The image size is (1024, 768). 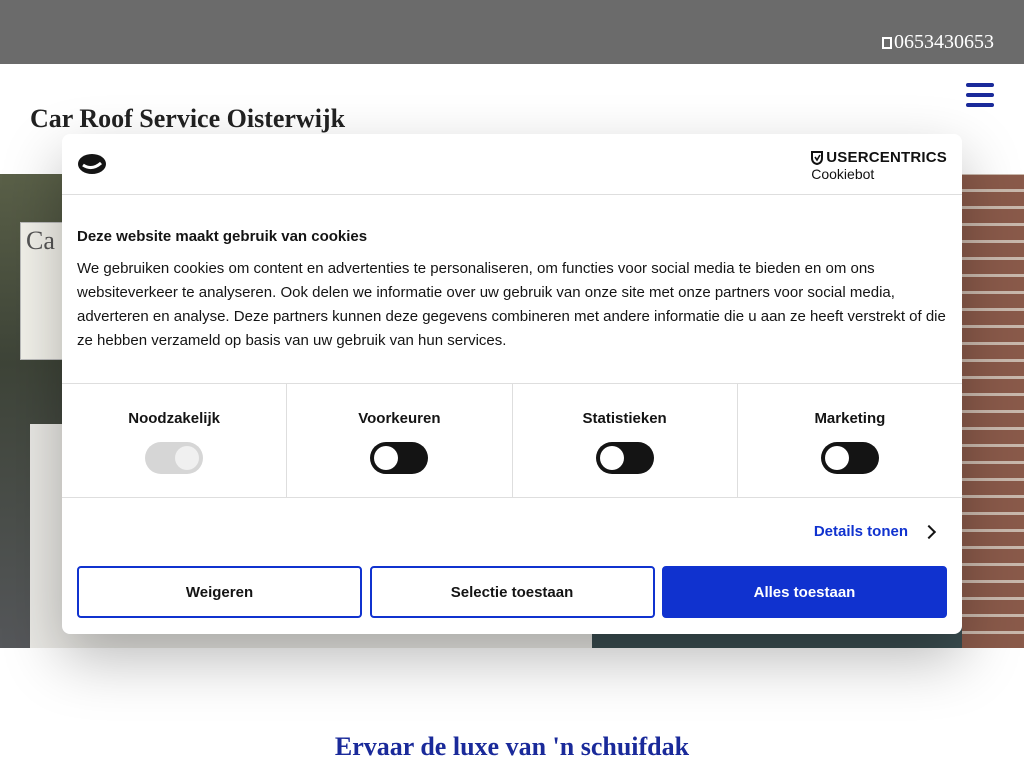 I want to click on statistics-toggle, so click(x=624, y=458).